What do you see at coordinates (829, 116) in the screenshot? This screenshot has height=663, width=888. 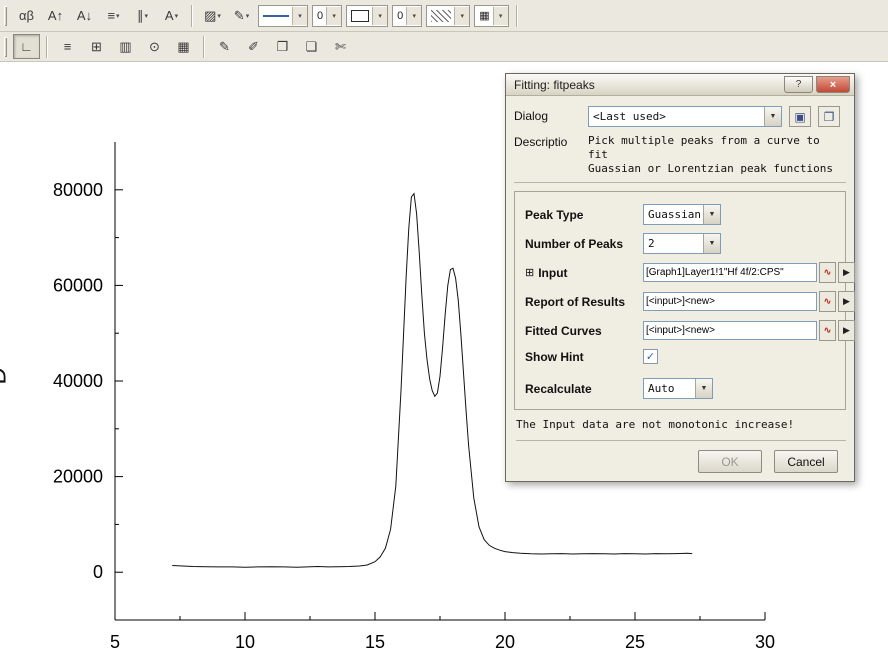 I see `copy-settings-button: ❐` at bounding box center [829, 116].